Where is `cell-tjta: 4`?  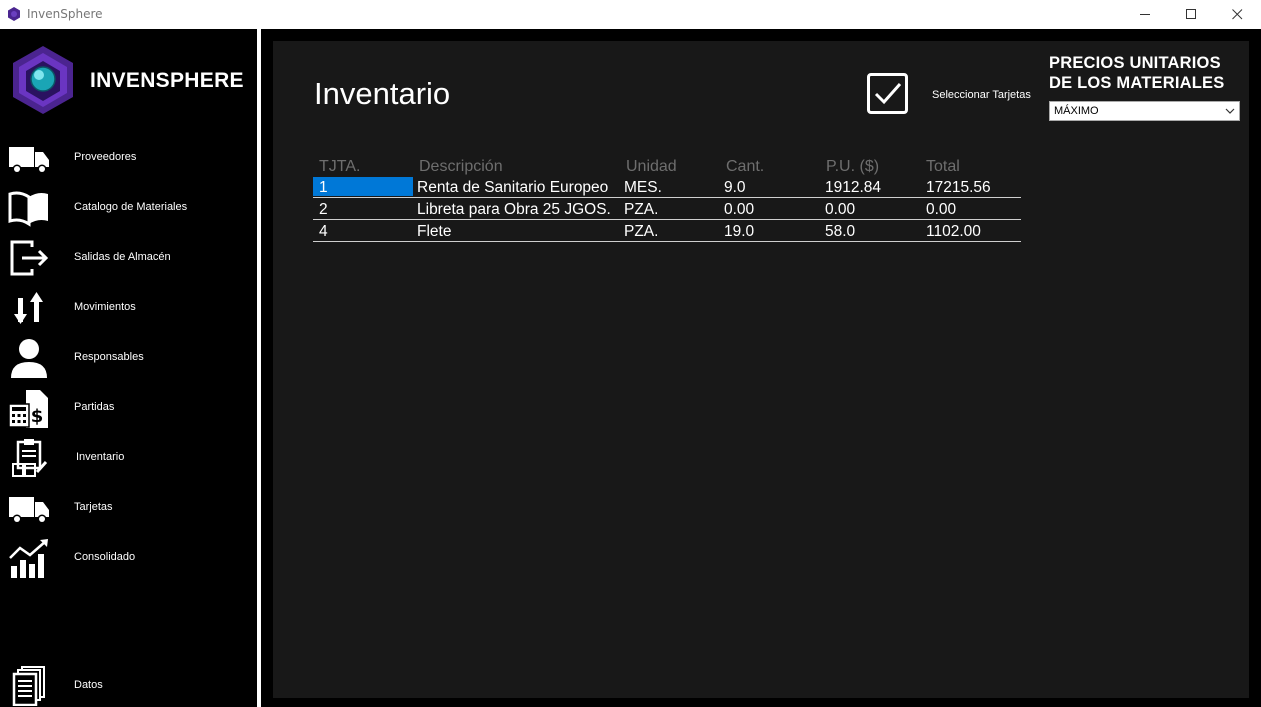 cell-tjta: 4 is located at coordinates (323, 232).